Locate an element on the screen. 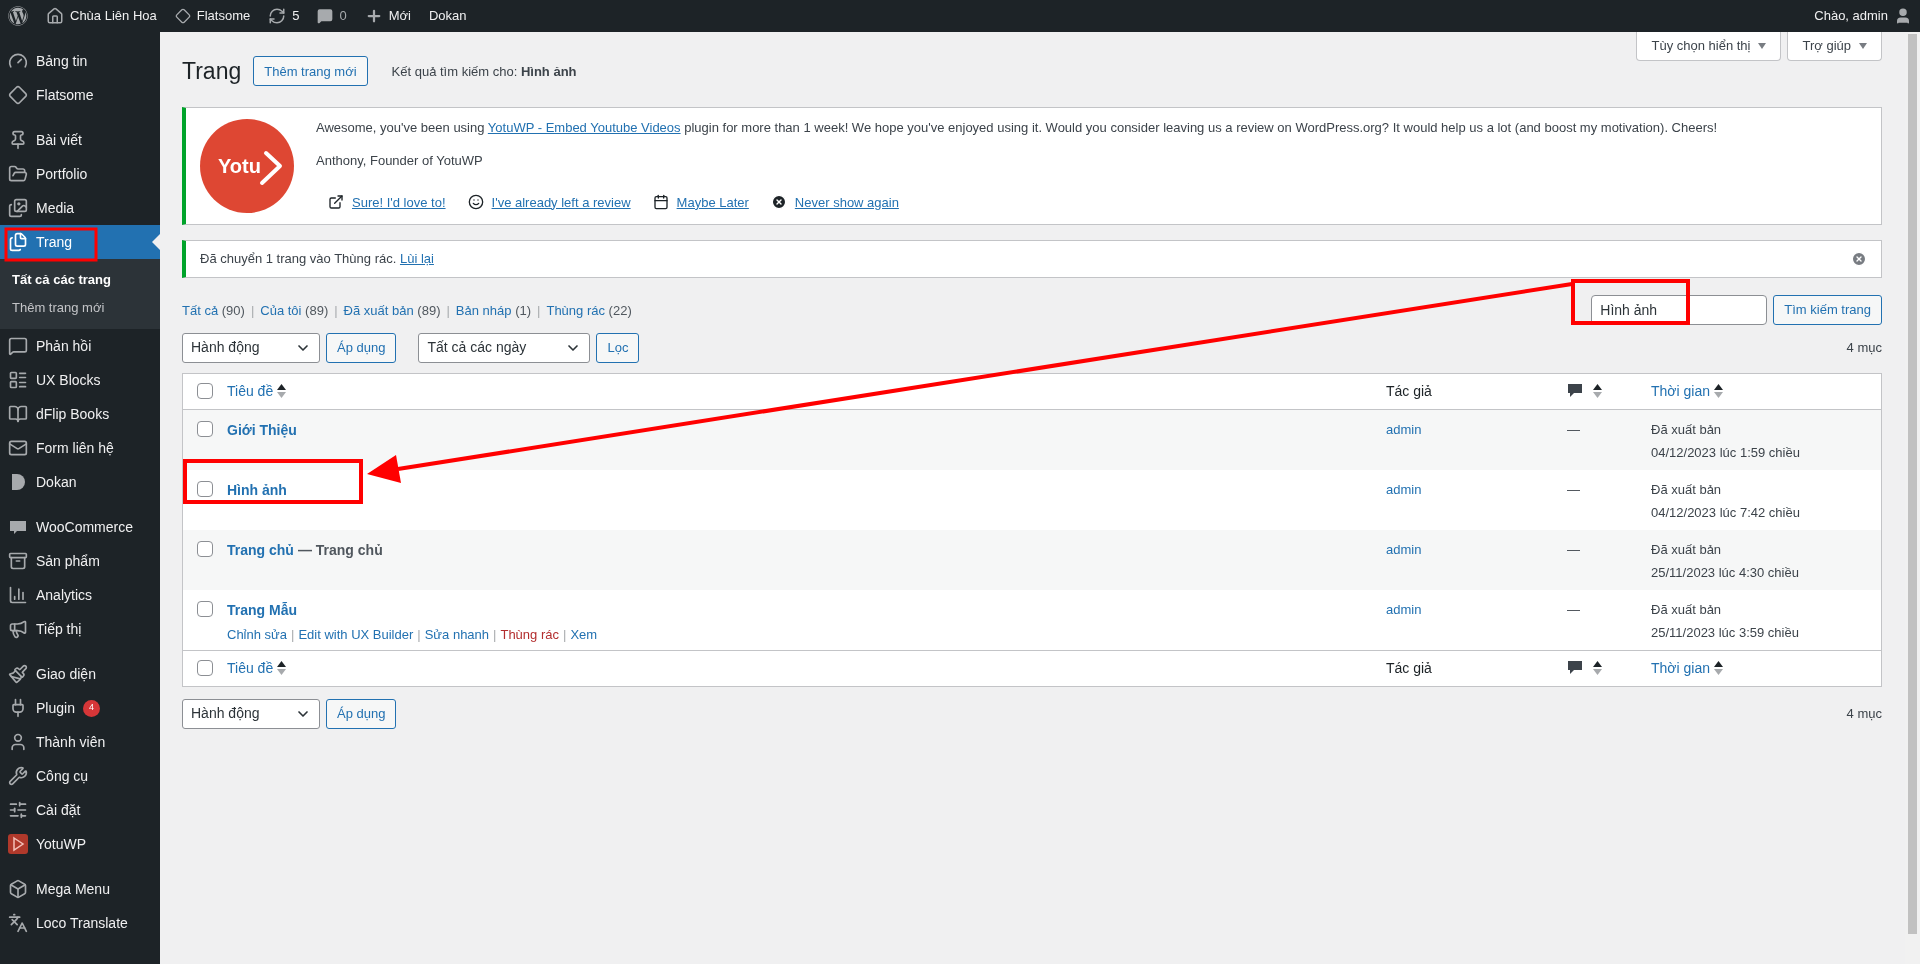 The width and height of the screenshot is (1920, 964). sidebar-item: Phản hồi is located at coordinates (80, 346).